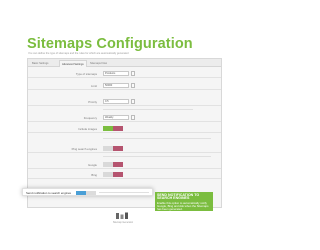  What do you see at coordinates (40, 63) in the screenshot?
I see `tab-basic-settings: Basic Settings` at bounding box center [40, 63].